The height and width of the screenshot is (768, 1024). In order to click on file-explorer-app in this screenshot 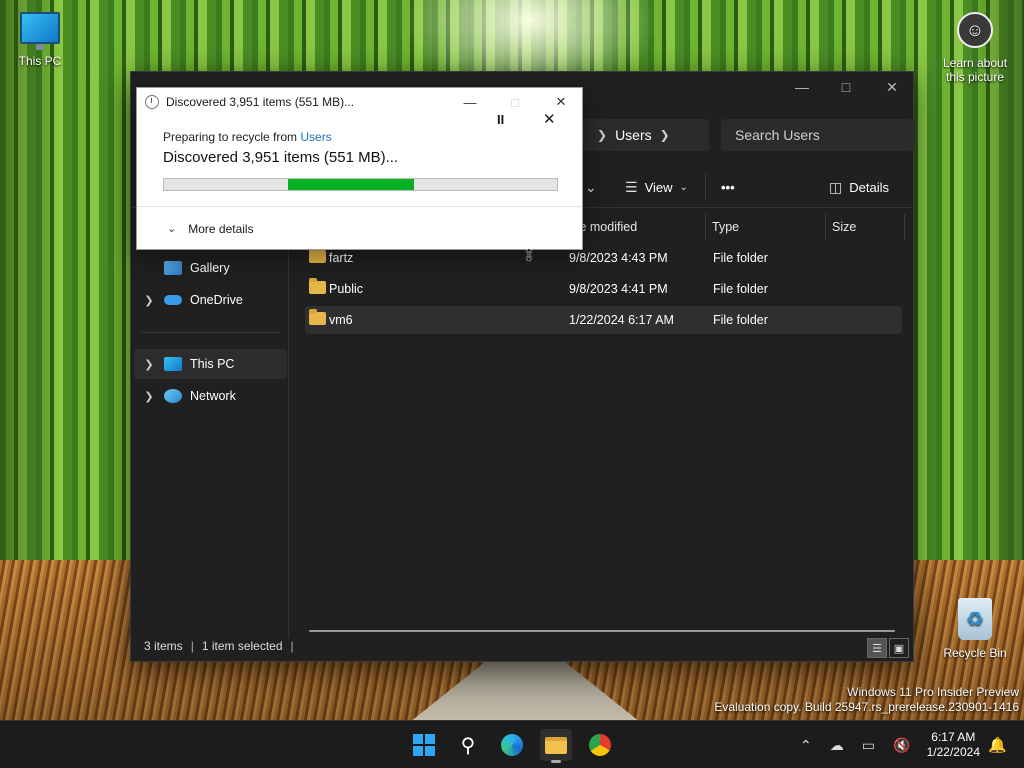, I will do `click(556, 746)`.